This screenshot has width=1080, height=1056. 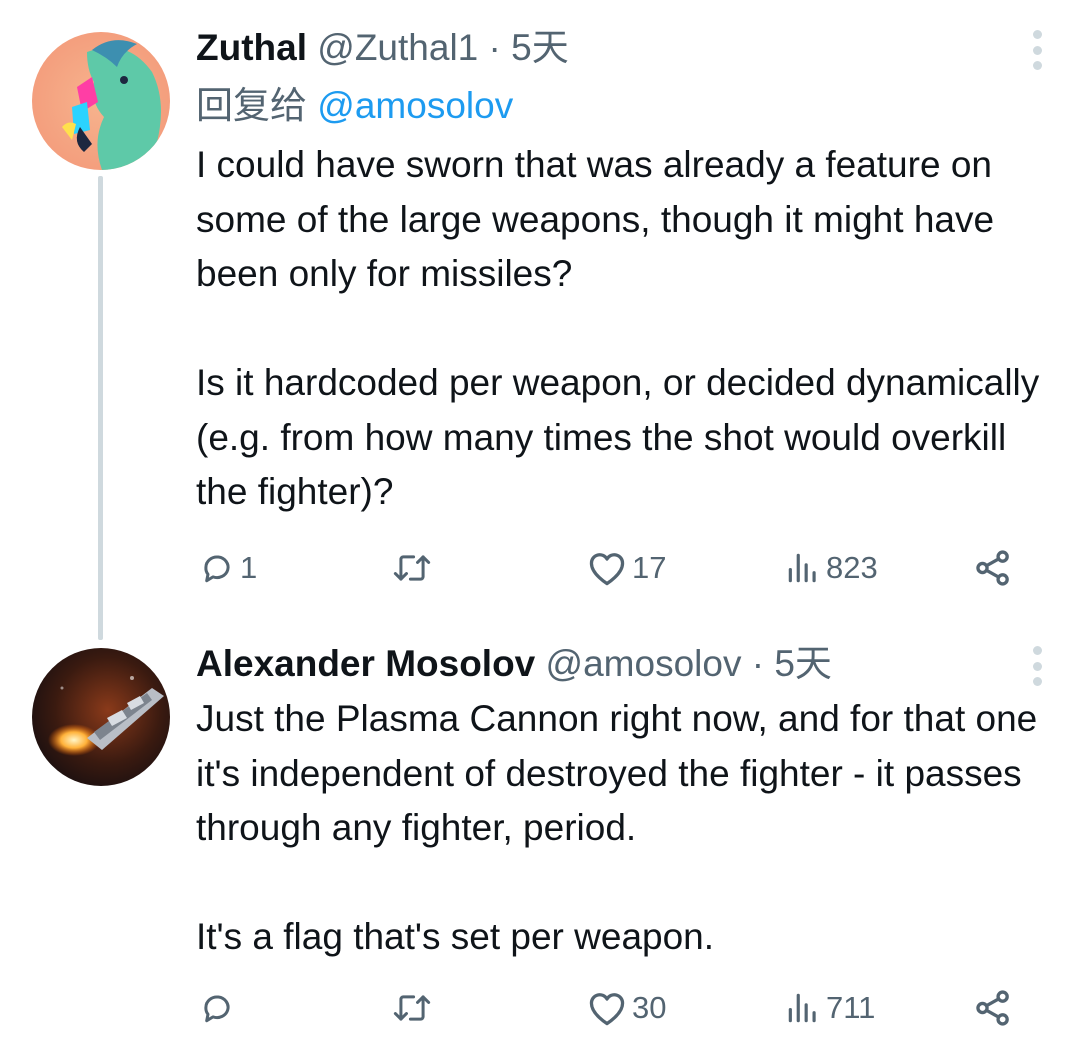 What do you see at coordinates (455, 936) in the screenshot?
I see `tweet-paragraph: It's a flag that's set per weapon.` at bounding box center [455, 936].